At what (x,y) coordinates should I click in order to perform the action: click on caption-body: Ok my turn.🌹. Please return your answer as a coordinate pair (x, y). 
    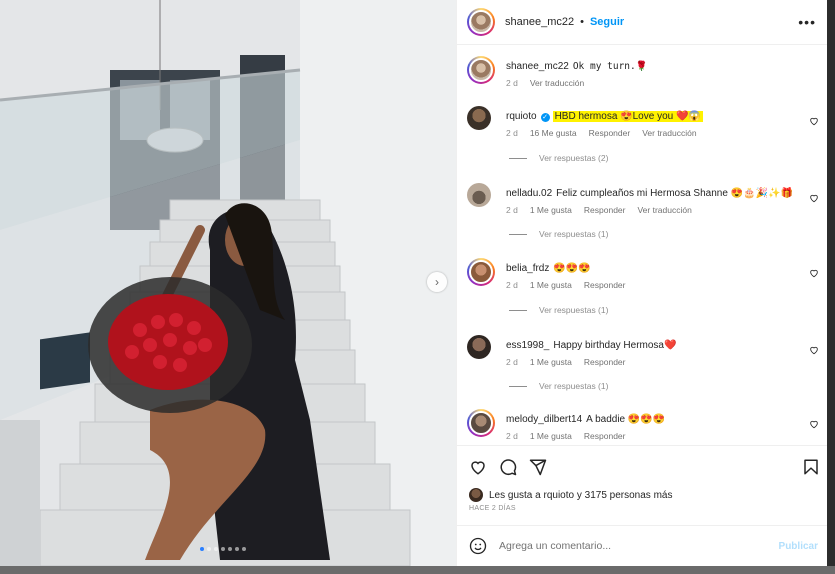
    Looking at the image, I should click on (610, 66).